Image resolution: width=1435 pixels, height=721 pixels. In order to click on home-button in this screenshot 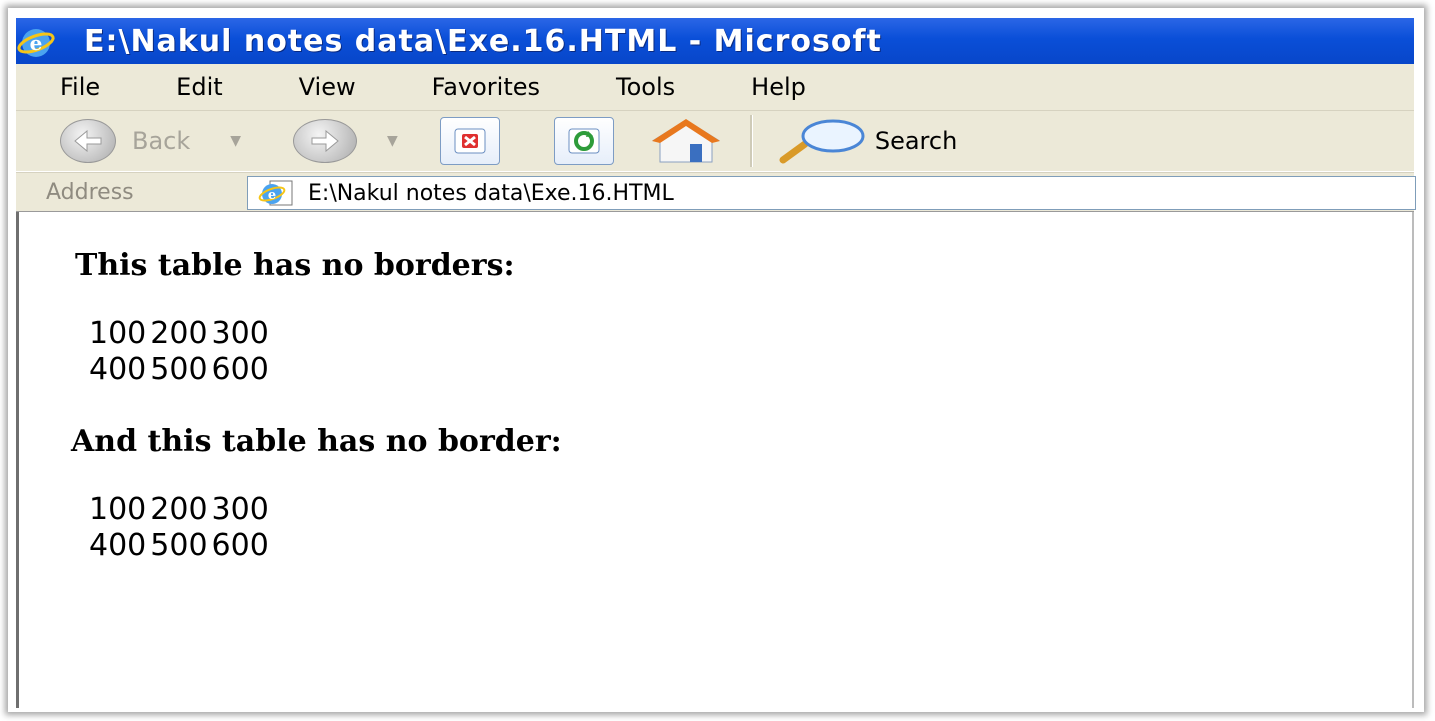, I will do `click(686, 141)`.